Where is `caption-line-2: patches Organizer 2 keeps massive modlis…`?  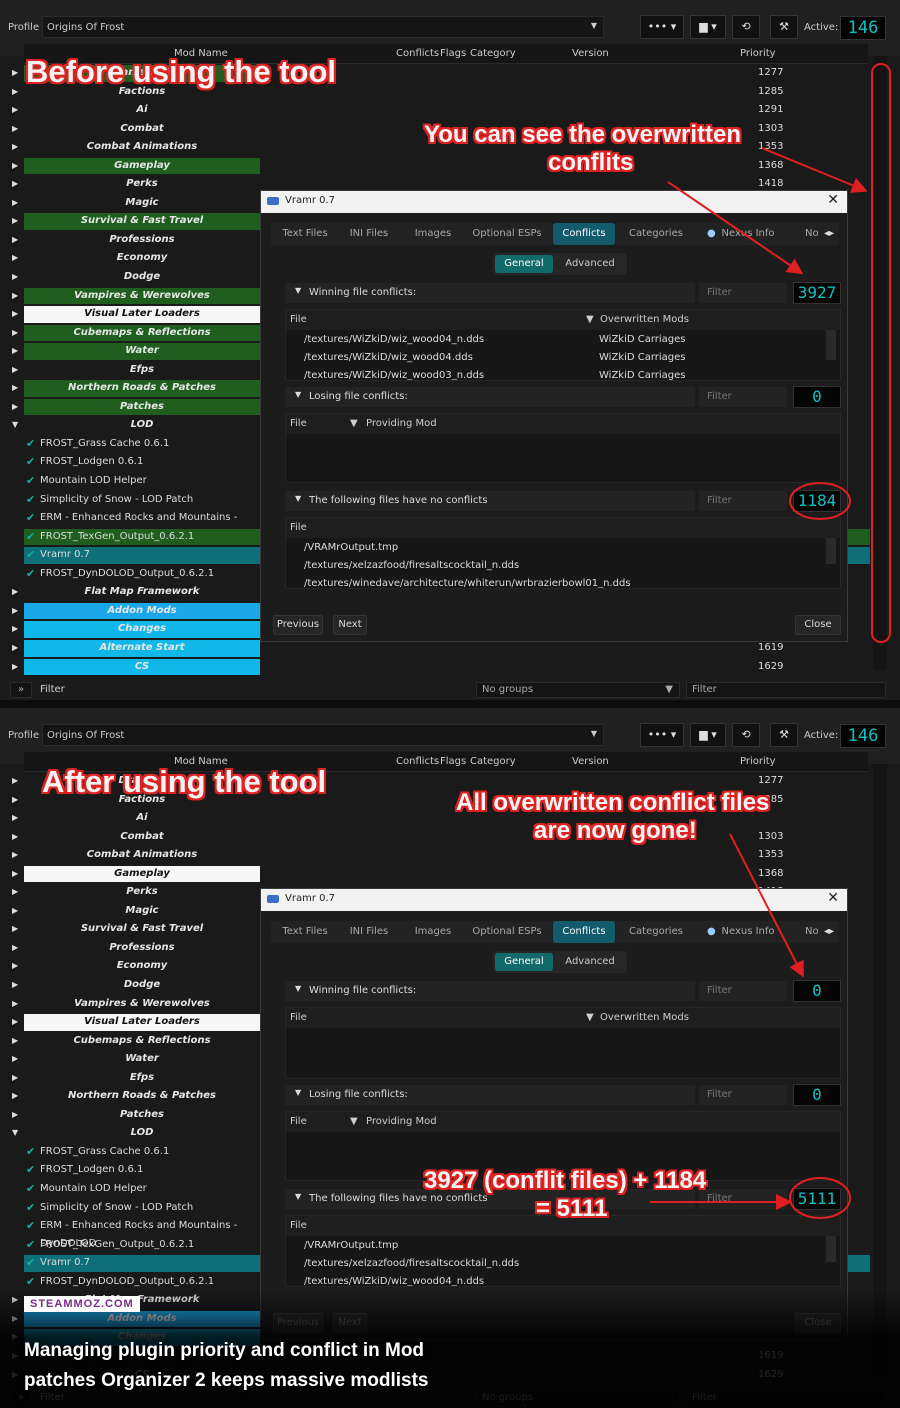
caption-line-2: patches Organizer 2 keeps massive modlis… is located at coordinates (226, 1380).